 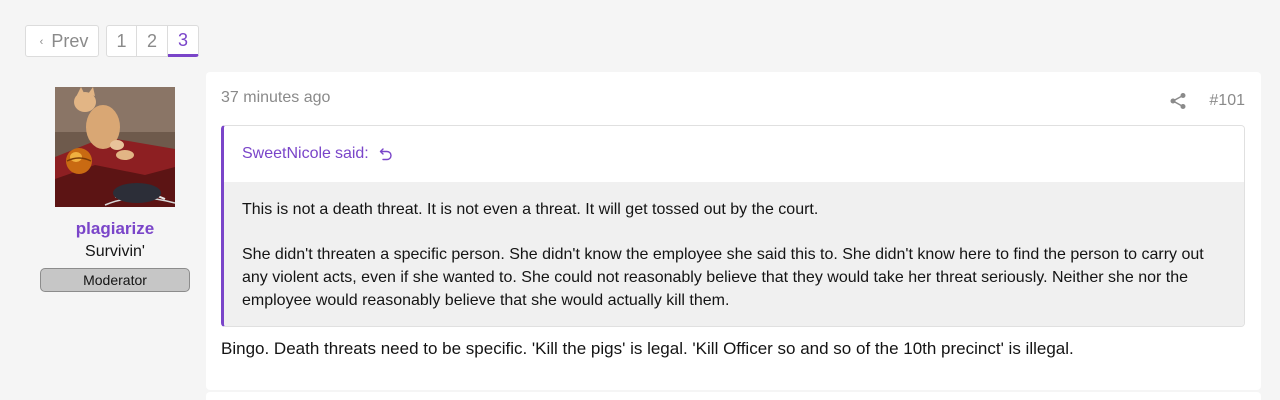 I want to click on page-link-3-current: 3, so click(x=183, y=41).